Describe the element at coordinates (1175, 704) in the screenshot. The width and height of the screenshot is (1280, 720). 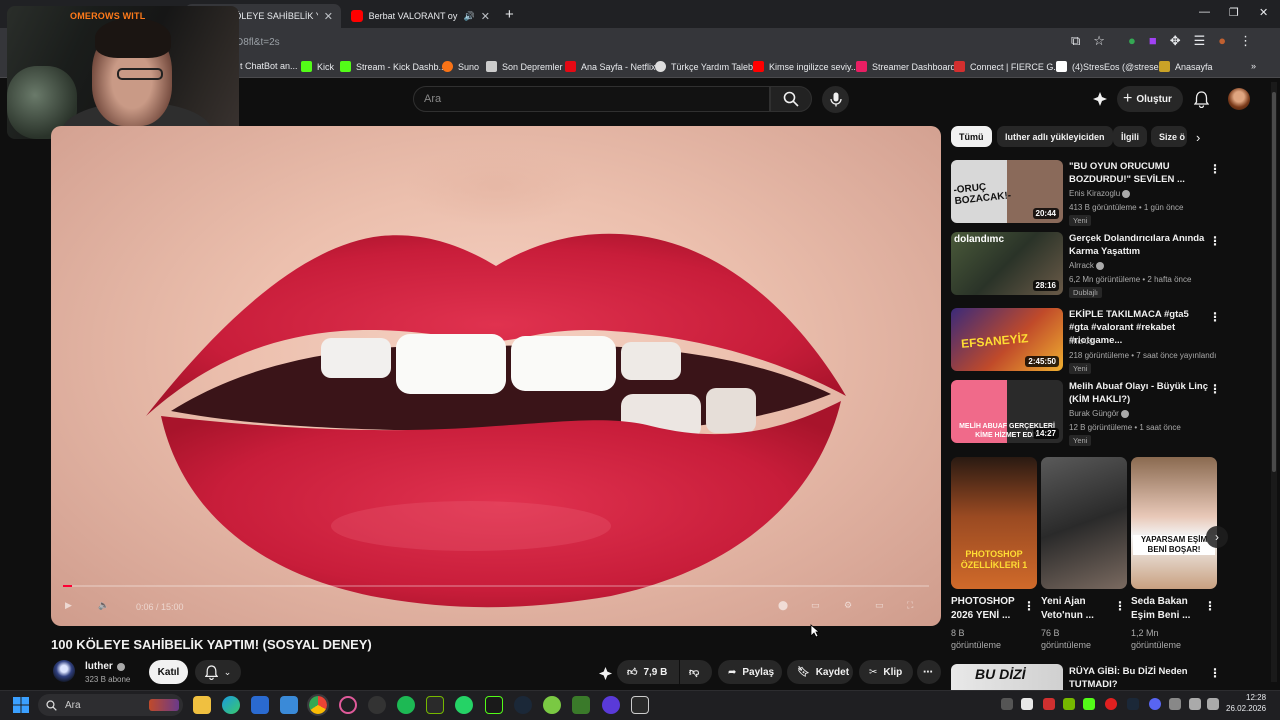
I see `microphone-tray-icon` at that location.